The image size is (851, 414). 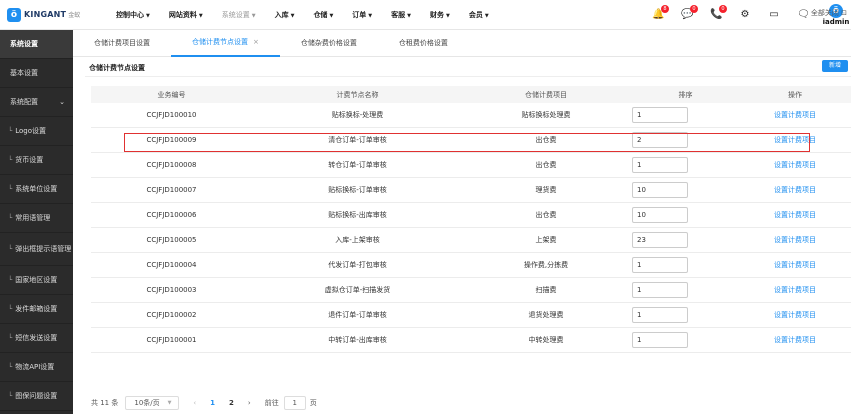 What do you see at coordinates (231, 403) in the screenshot?
I see `page-2: 2` at bounding box center [231, 403].